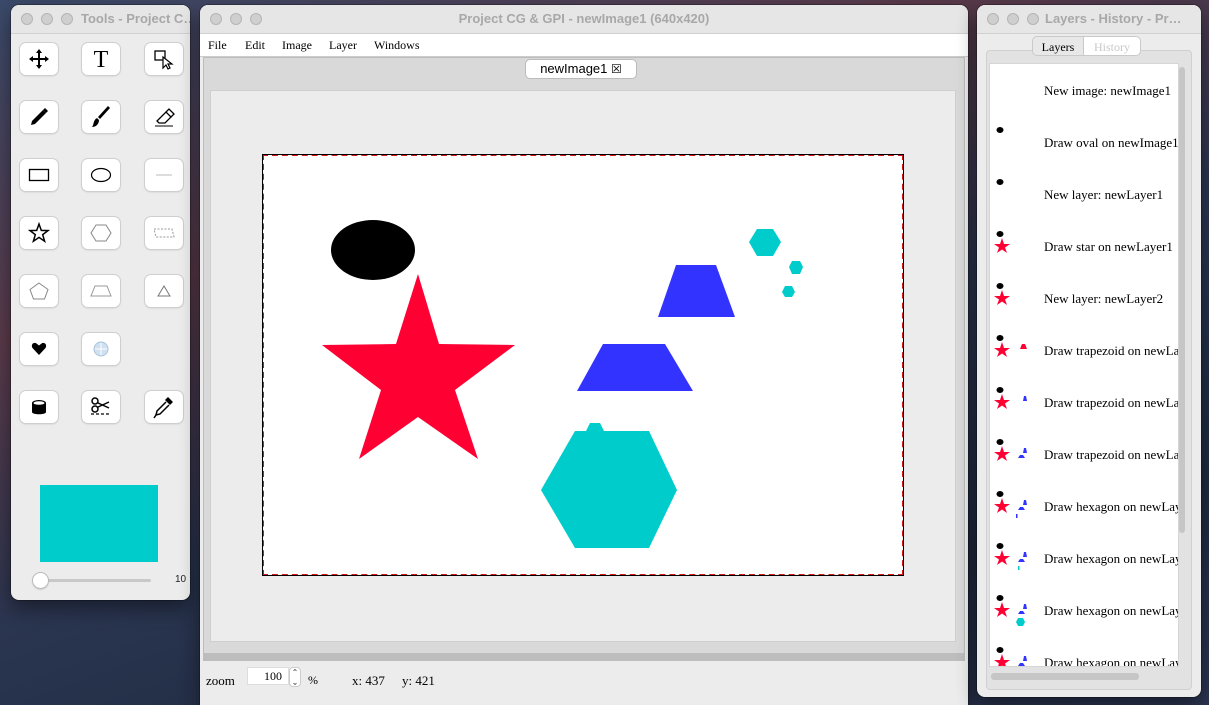 The width and height of the screenshot is (1209, 705). I want to click on rectangle-tool-button, so click(39, 175).